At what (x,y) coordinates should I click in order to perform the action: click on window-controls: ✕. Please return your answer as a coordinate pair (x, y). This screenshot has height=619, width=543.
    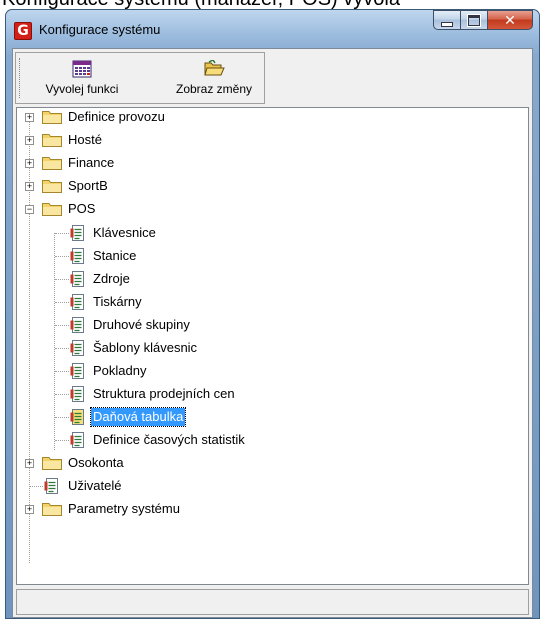
    Looking at the image, I should click on (483, 20).